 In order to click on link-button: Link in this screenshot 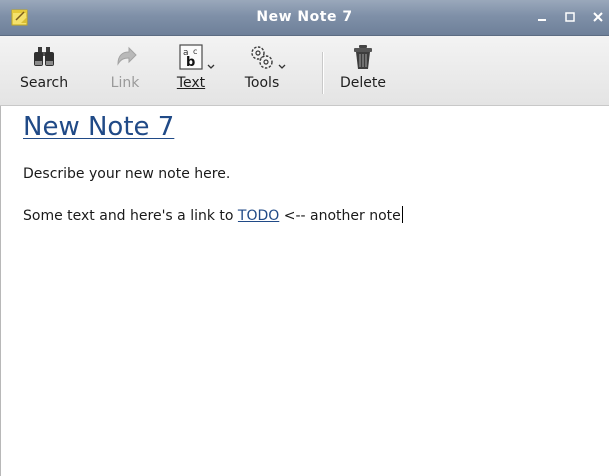, I will do `click(125, 71)`.